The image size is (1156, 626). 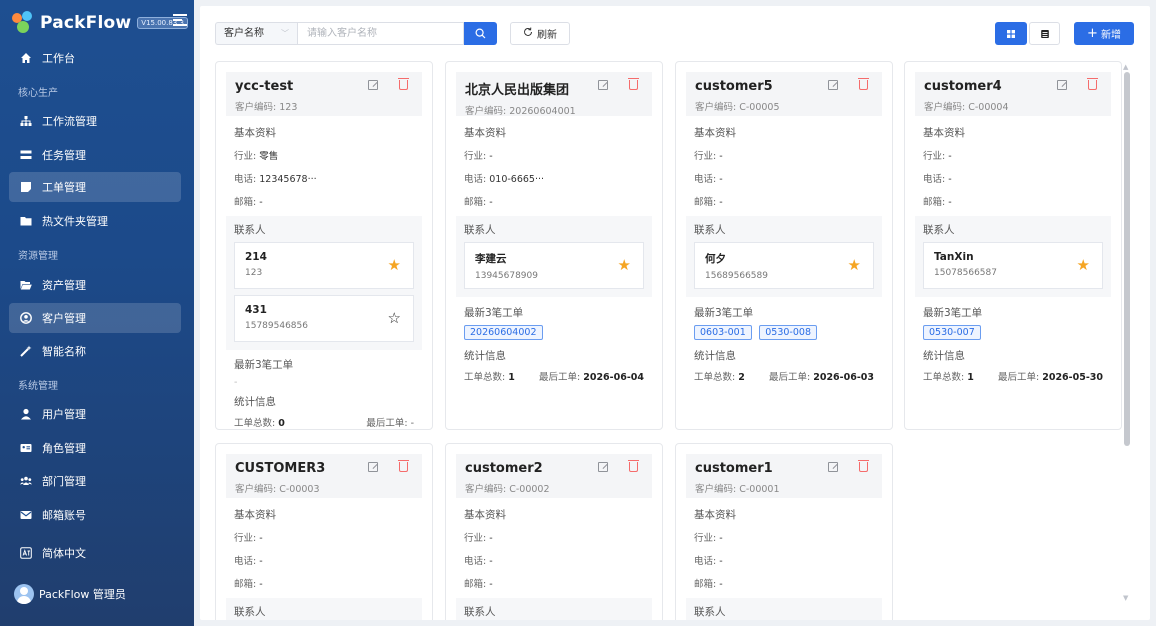 What do you see at coordinates (952, 332) in the screenshot?
I see `order-tag: 0530-007` at bounding box center [952, 332].